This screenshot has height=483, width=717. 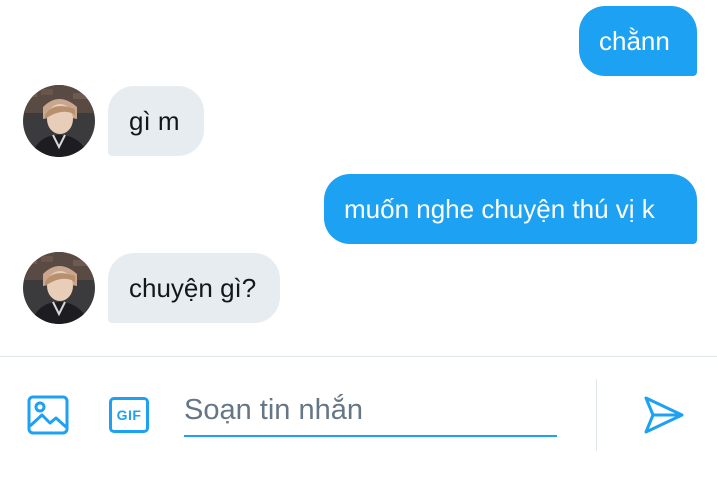 What do you see at coordinates (194, 288) in the screenshot?
I see `received-message-bubble: chuyện gì?` at bounding box center [194, 288].